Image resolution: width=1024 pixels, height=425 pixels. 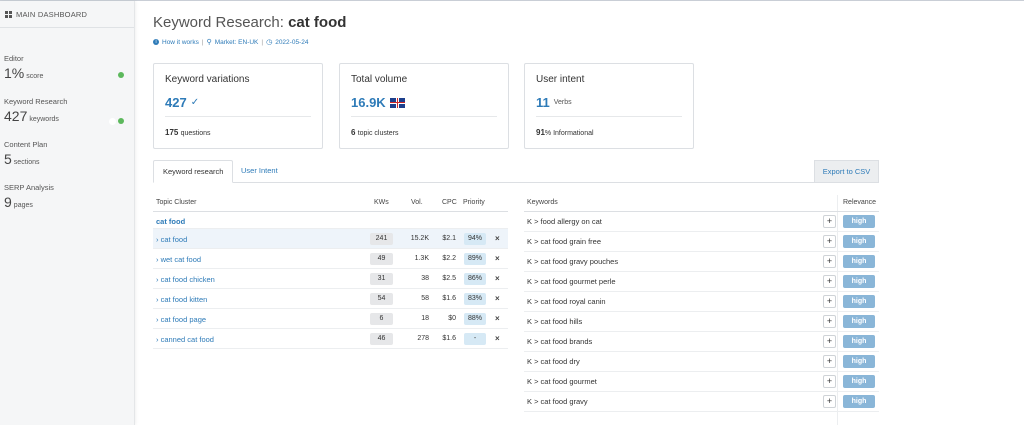 I want to click on priority-badge: 83%, so click(x=475, y=299).